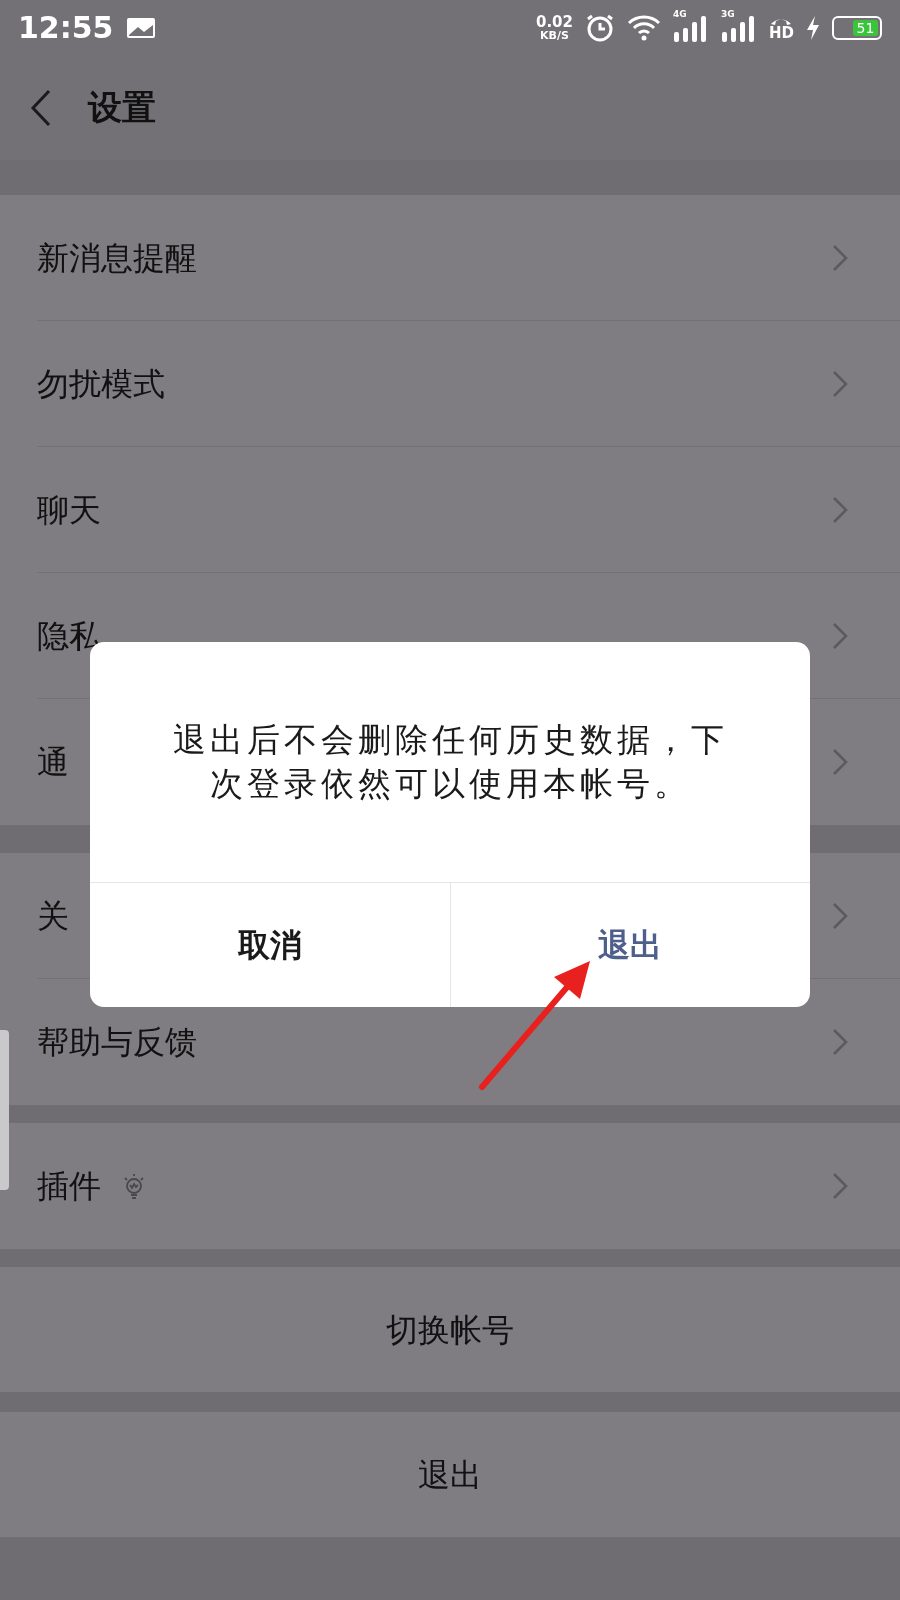 The width and height of the screenshot is (900, 1600). Describe the element at coordinates (117, 1042) in the screenshot. I see `row-label: 帮助与反馈` at that location.